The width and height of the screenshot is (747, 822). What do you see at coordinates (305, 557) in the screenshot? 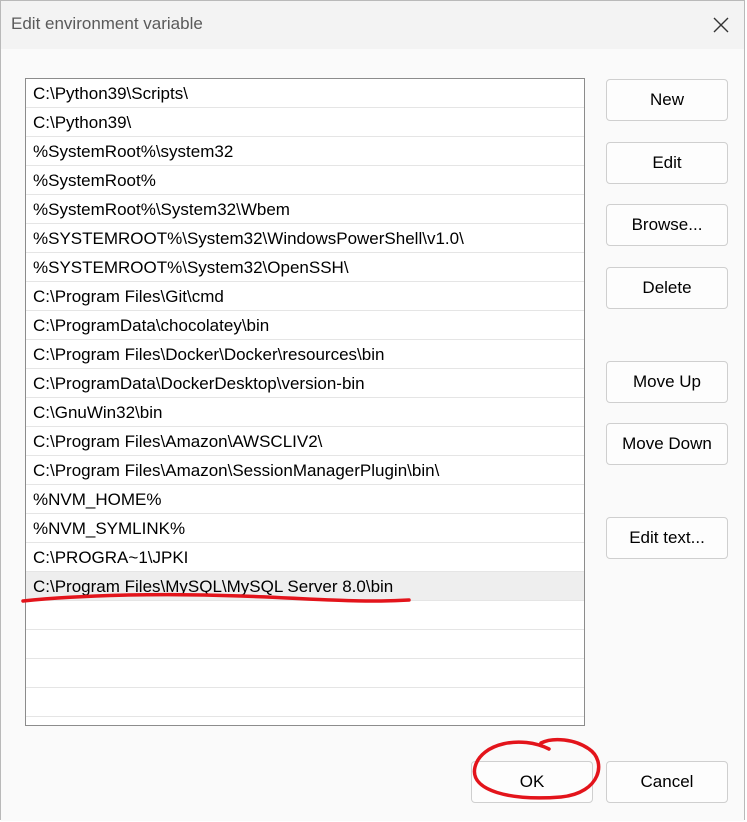
I see `list-item: C:\PROGRA~1\JPKI` at bounding box center [305, 557].